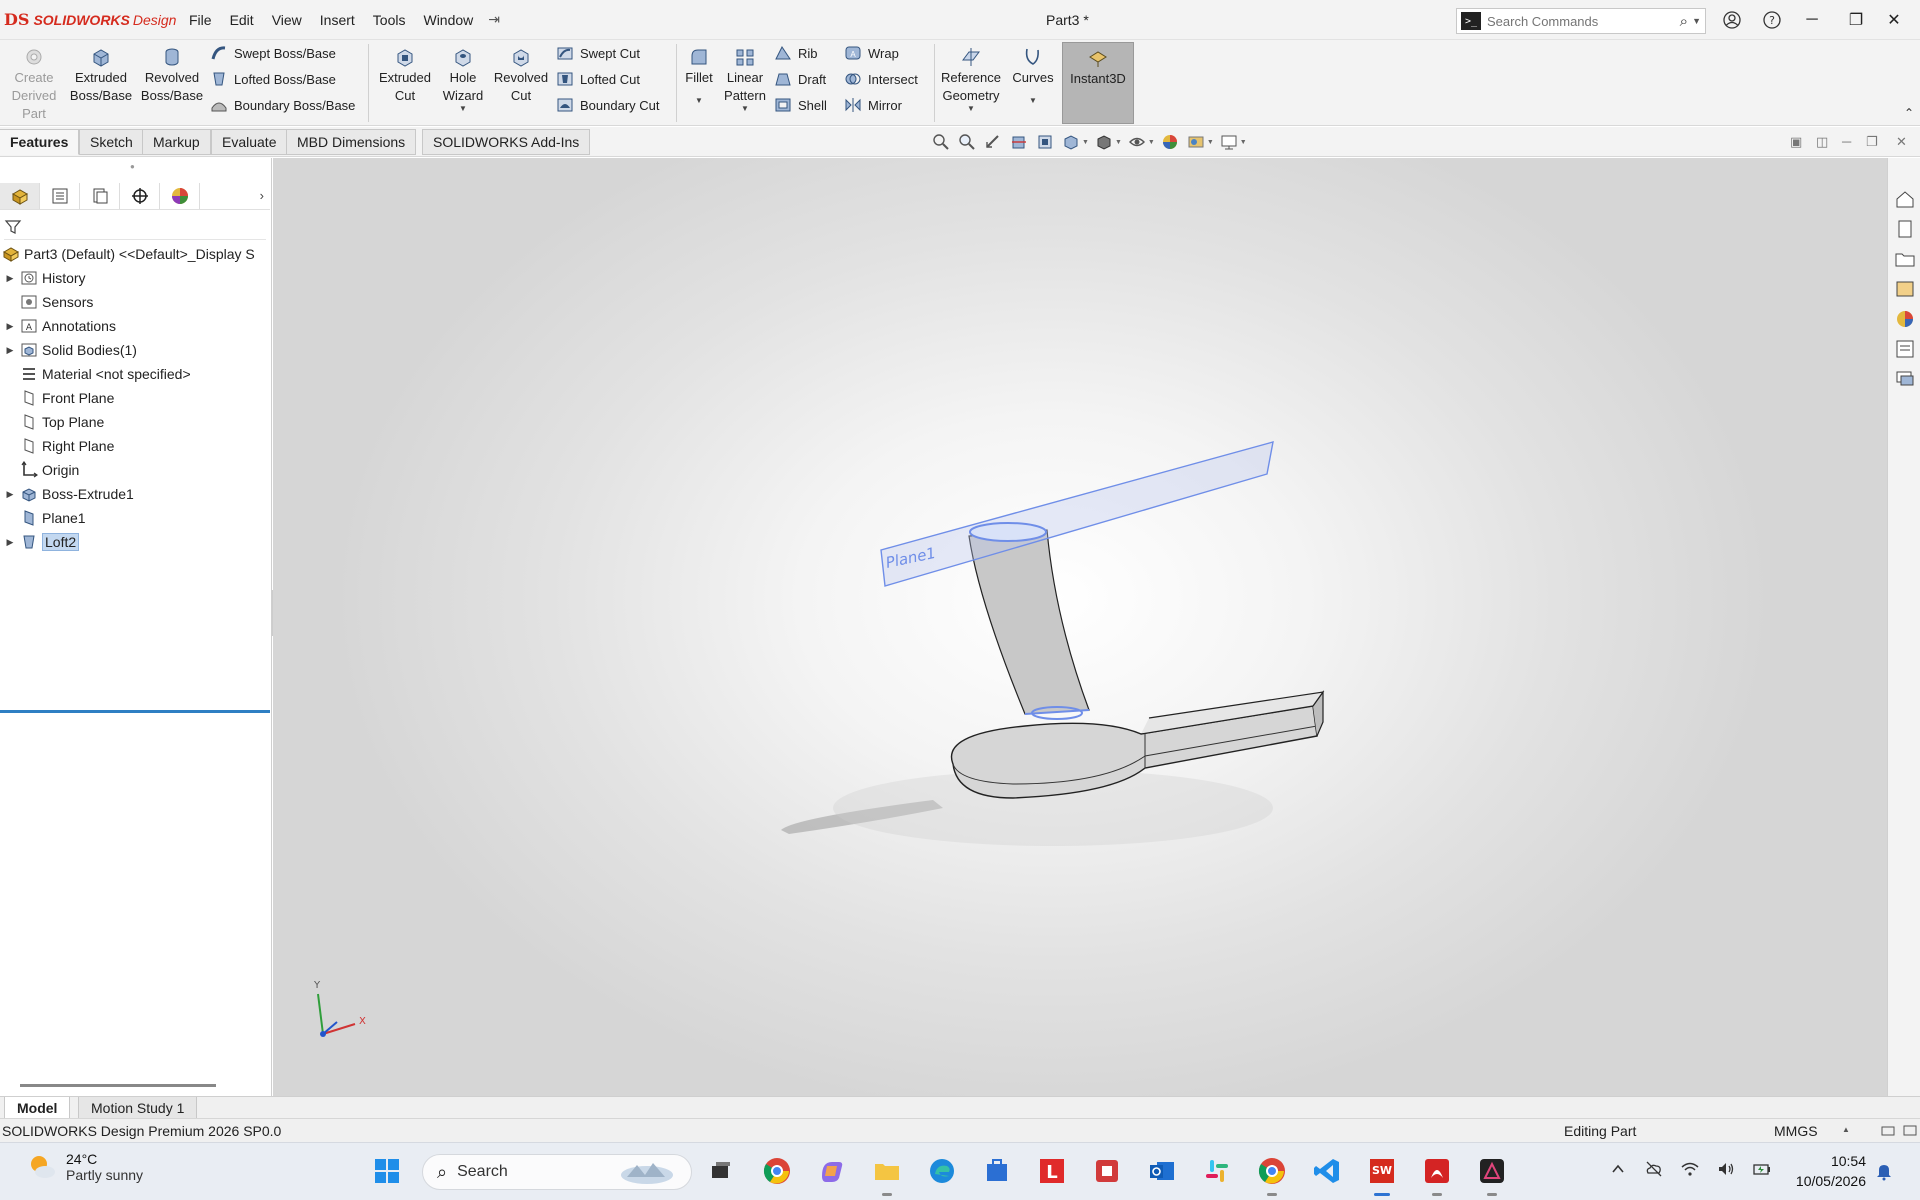 This screenshot has height=1200, width=1920. Describe the element at coordinates (971, 77) in the screenshot. I see `reference-geometry-button: Reference Geometry ▼` at that location.